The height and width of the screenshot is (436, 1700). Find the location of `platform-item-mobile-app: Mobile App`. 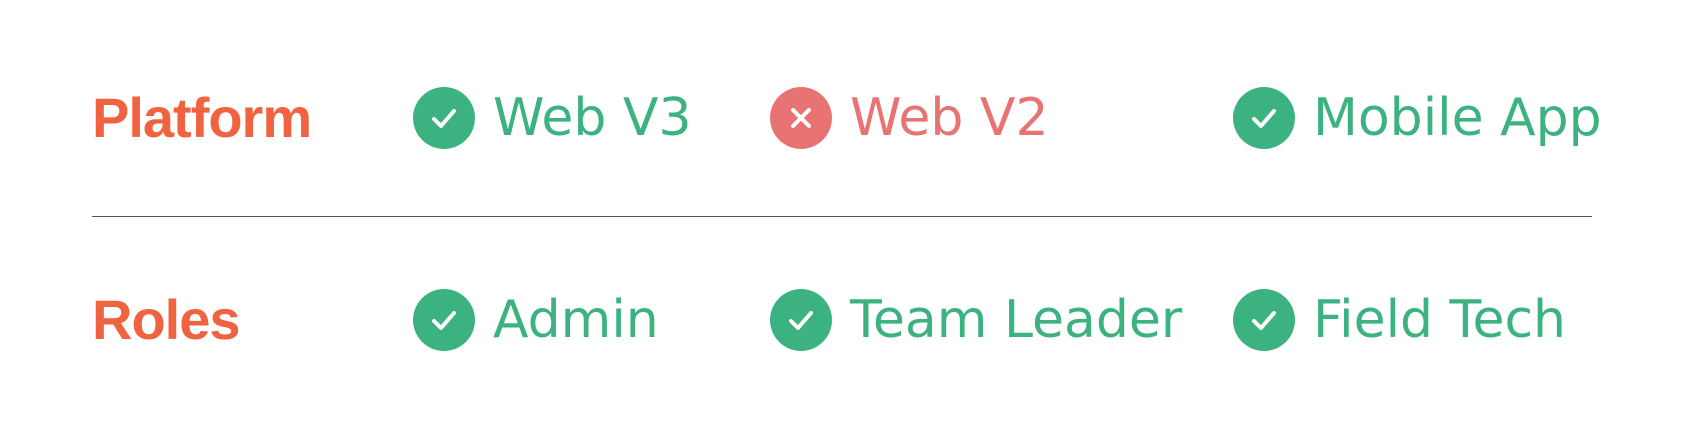

platform-item-mobile-app: Mobile App is located at coordinates (1417, 118).